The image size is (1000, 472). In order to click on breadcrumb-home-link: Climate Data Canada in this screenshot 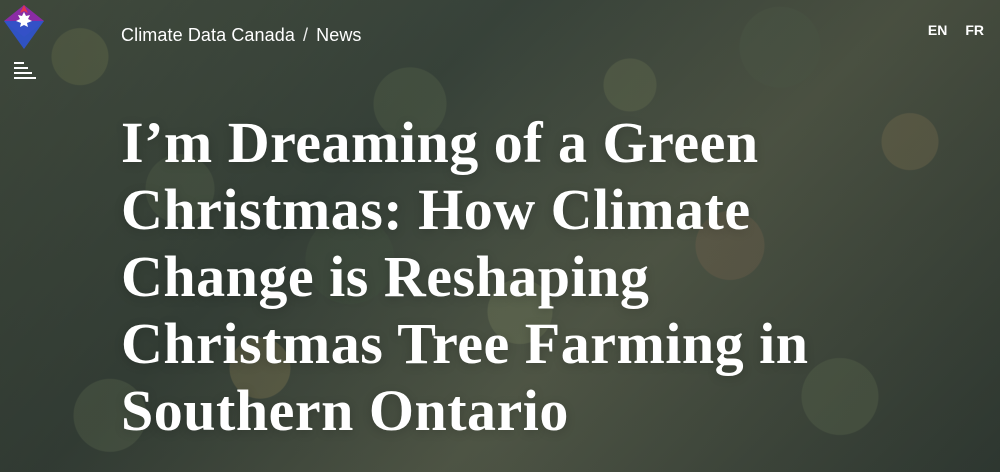, I will do `click(208, 35)`.